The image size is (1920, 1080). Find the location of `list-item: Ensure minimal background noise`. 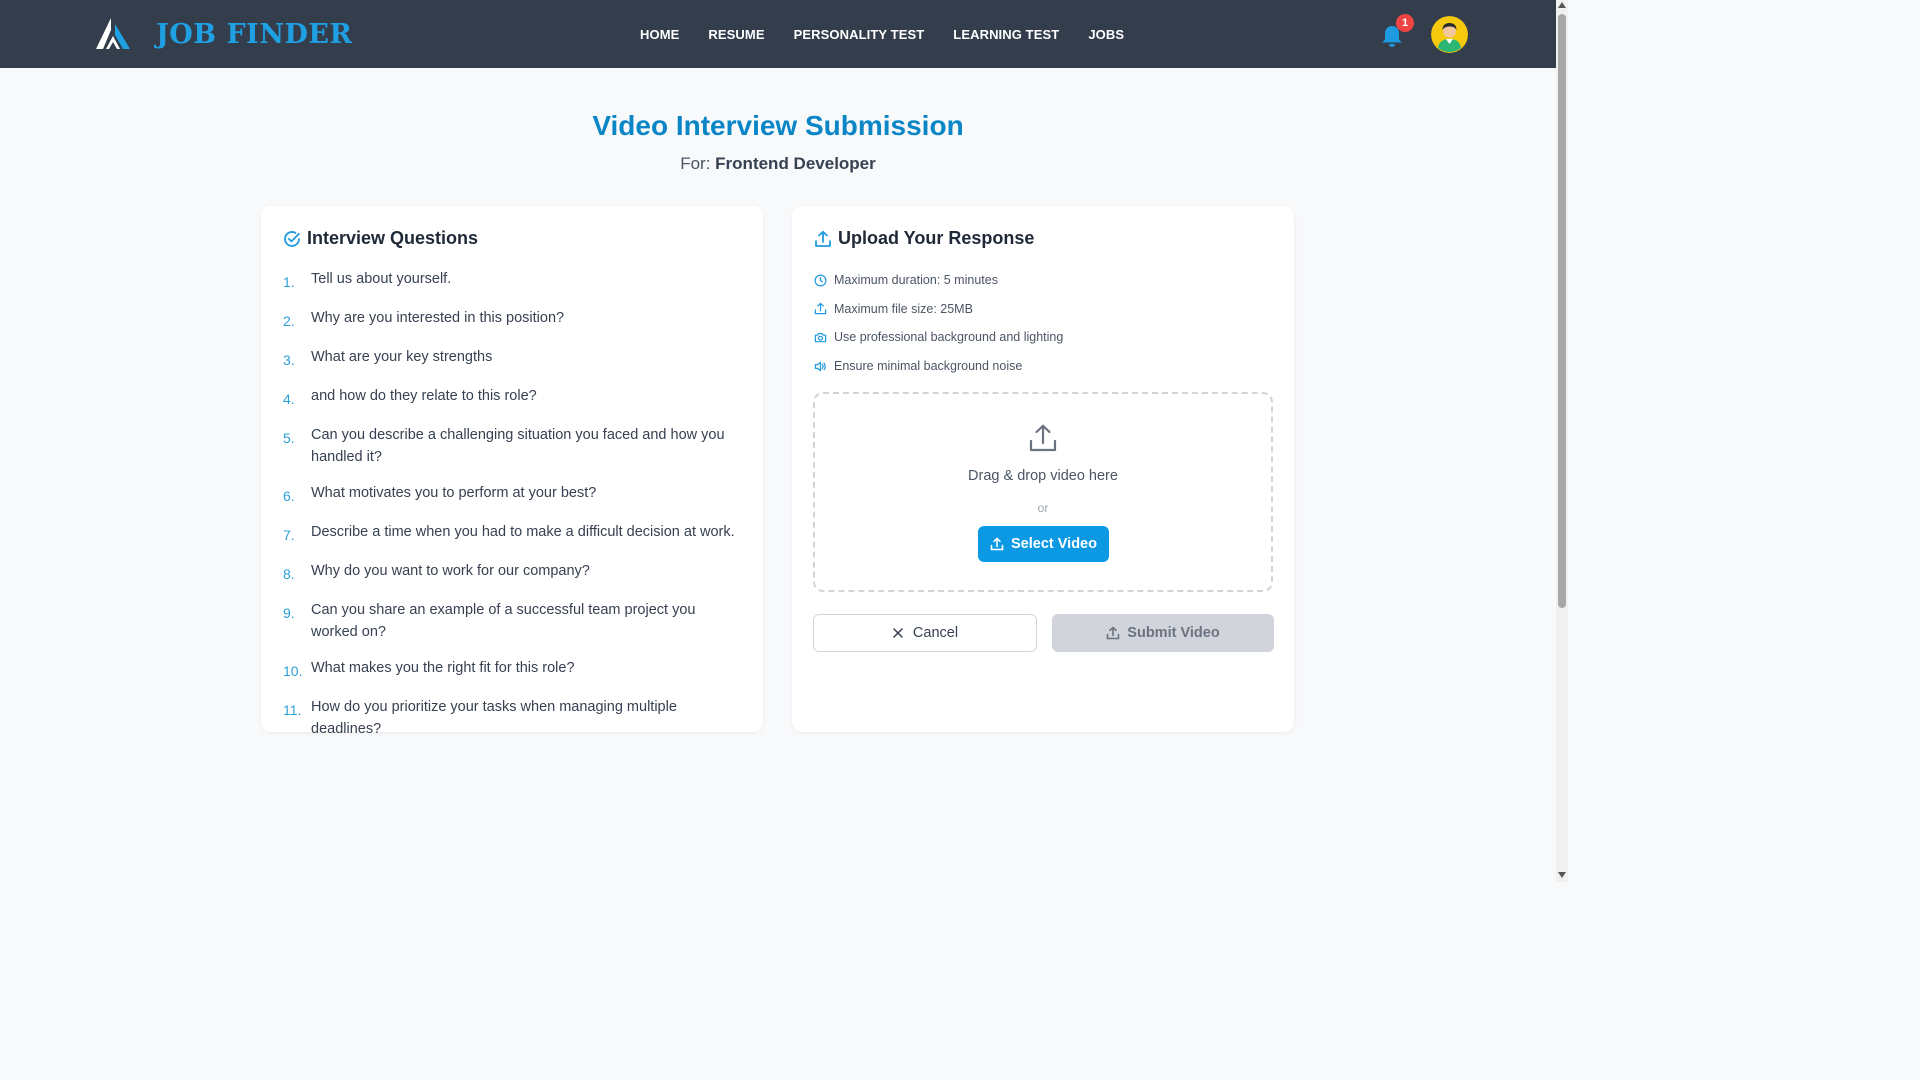

list-item: Ensure minimal background noise is located at coordinates (938, 366).